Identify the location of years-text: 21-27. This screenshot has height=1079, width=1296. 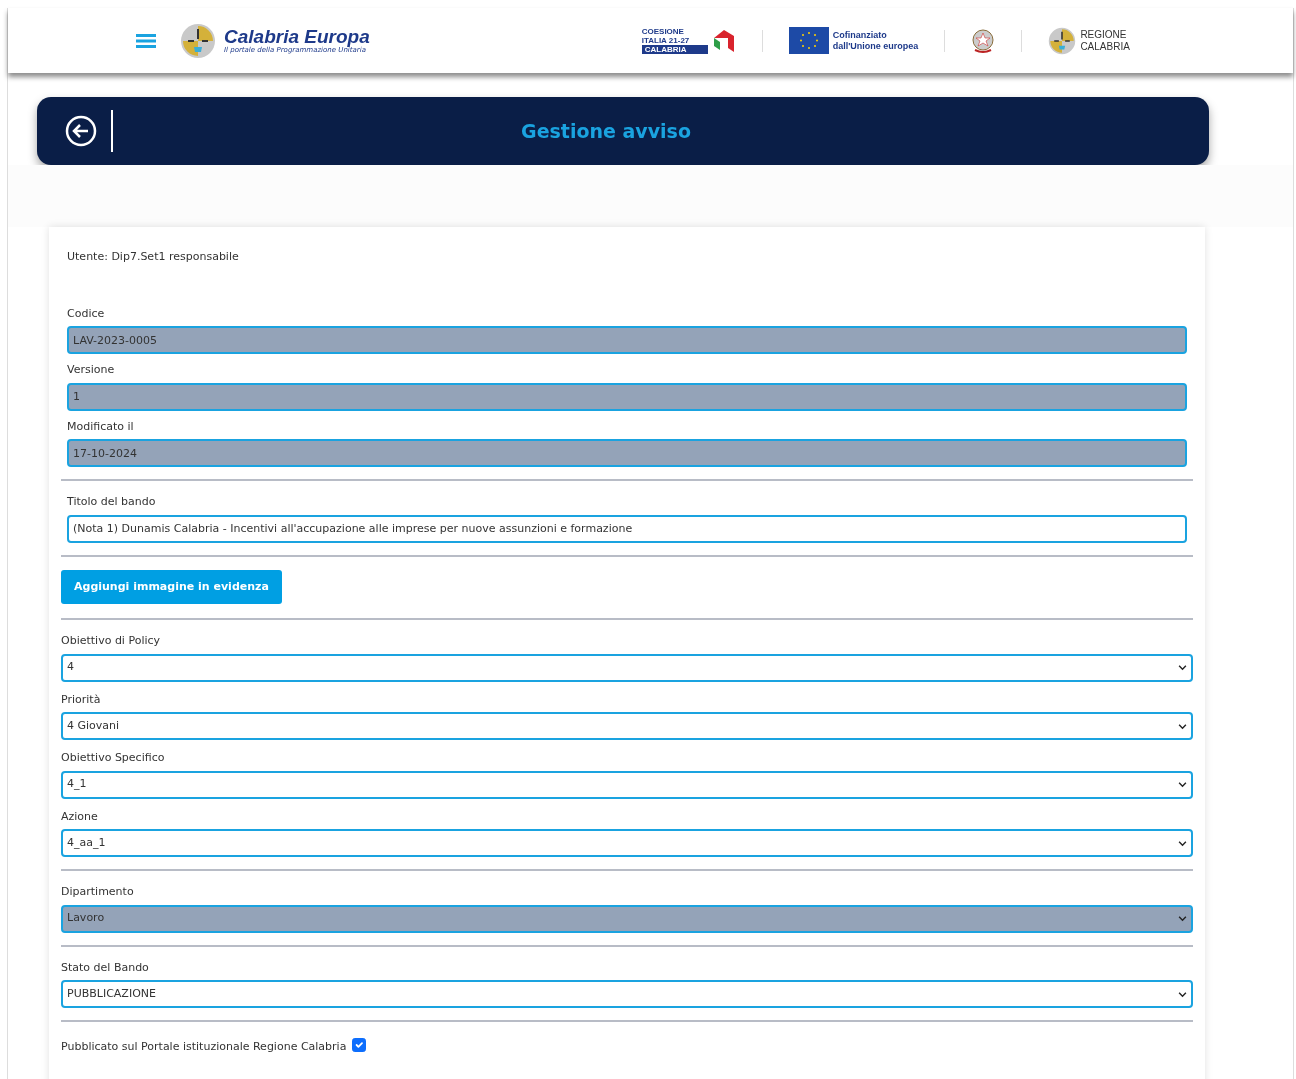
(679, 40).